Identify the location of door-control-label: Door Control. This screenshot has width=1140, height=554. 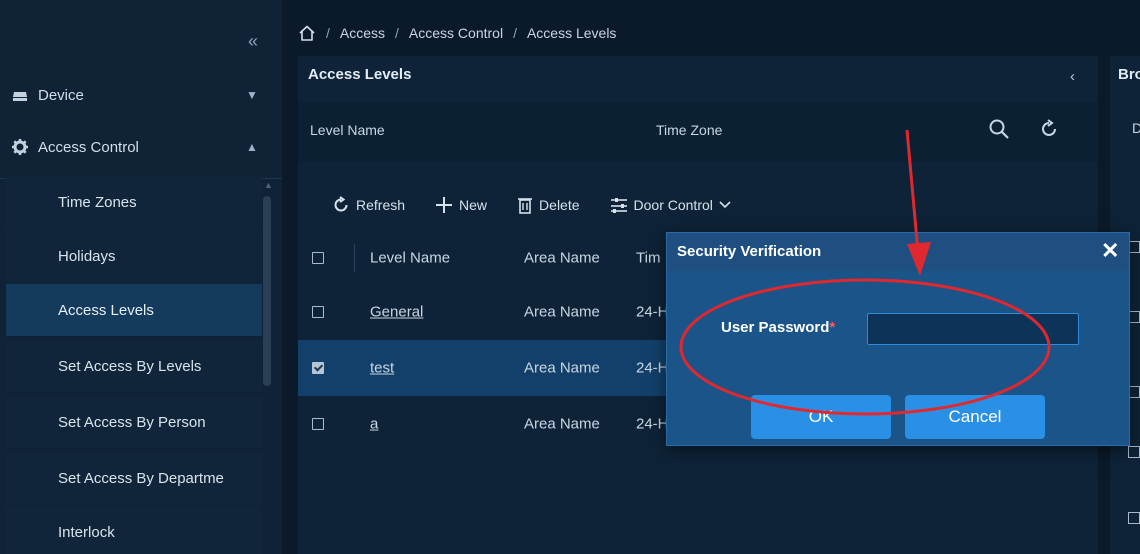
(673, 205).